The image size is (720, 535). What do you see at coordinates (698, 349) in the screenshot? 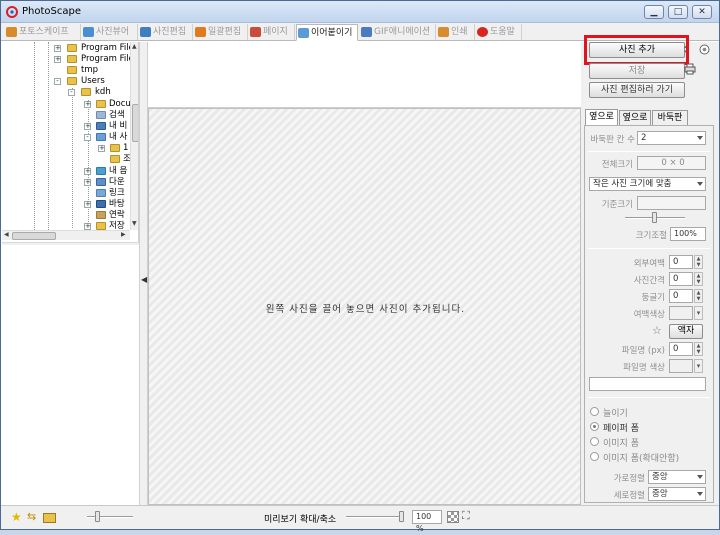
I see `filename-size-stepper: ▲ ▼` at bounding box center [698, 349].